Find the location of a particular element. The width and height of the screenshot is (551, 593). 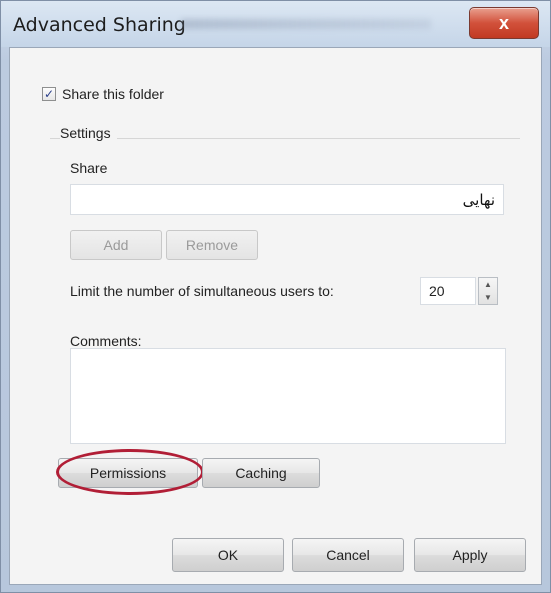

share-name-label: Share is located at coordinates (89, 168).